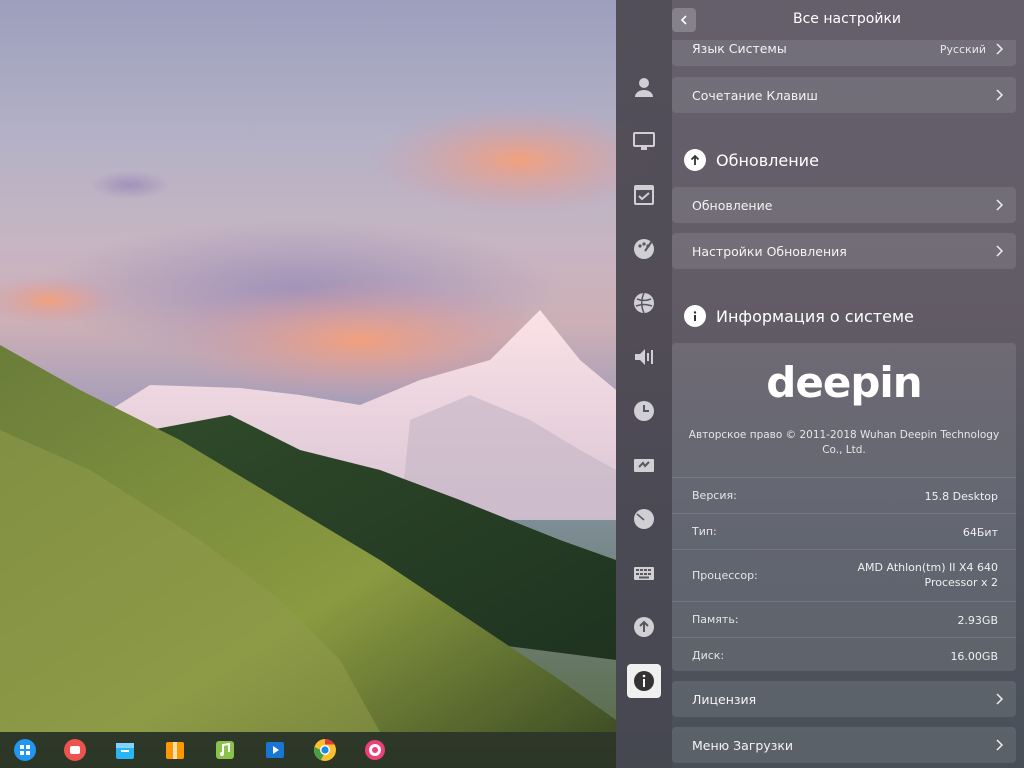 The image size is (1024, 768). Describe the element at coordinates (844, 619) in the screenshot. I see `memory-row: Память: 2.93GB` at that location.